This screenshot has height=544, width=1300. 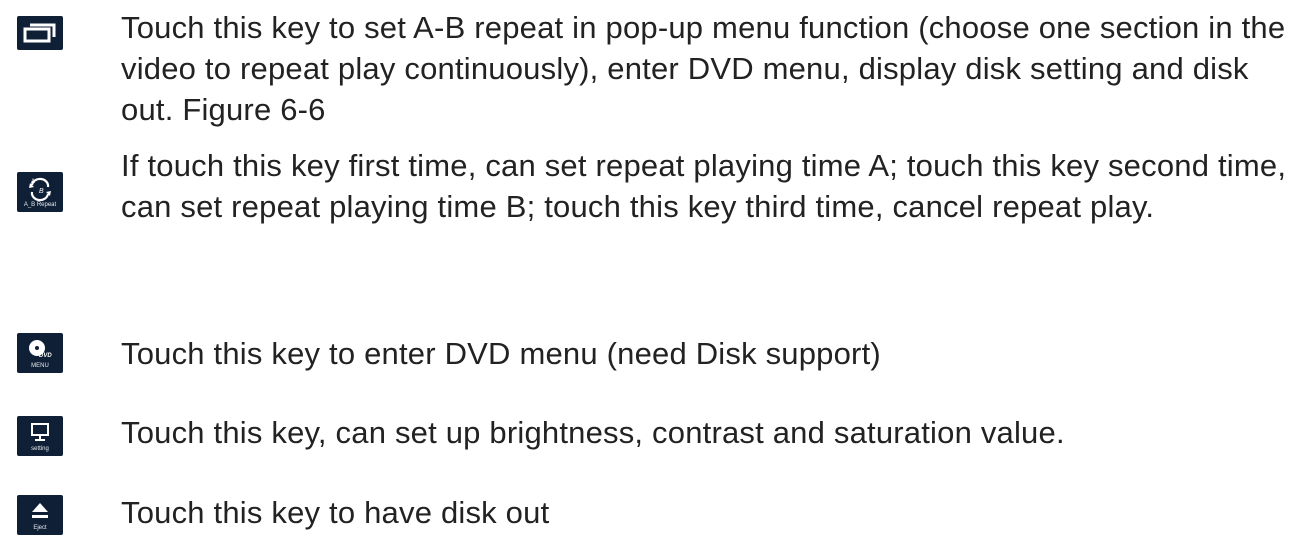 I want to click on display-setting-key-label: setting, so click(x=40, y=449).